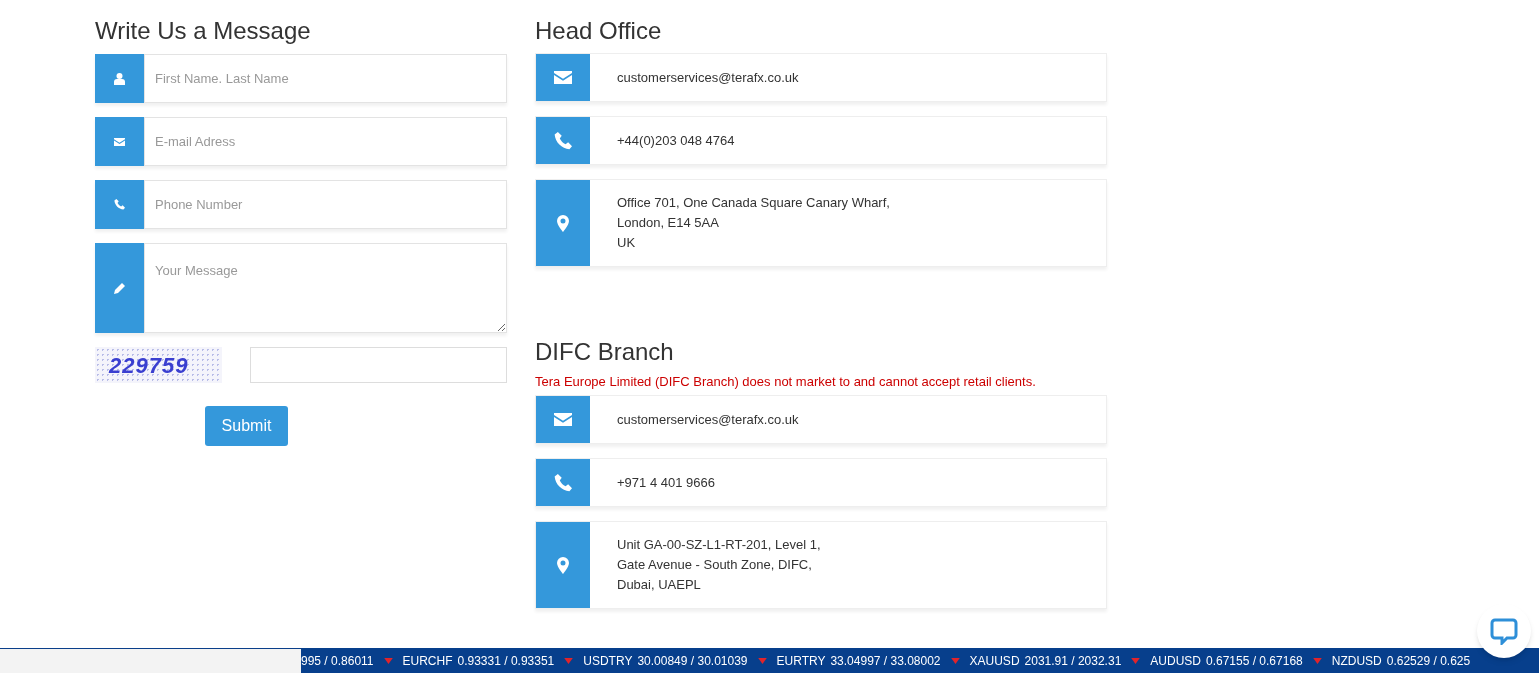  Describe the element at coordinates (753, 203) in the screenshot. I see `address-line: Office 701, One Canada Square Canary Wharf,` at that location.